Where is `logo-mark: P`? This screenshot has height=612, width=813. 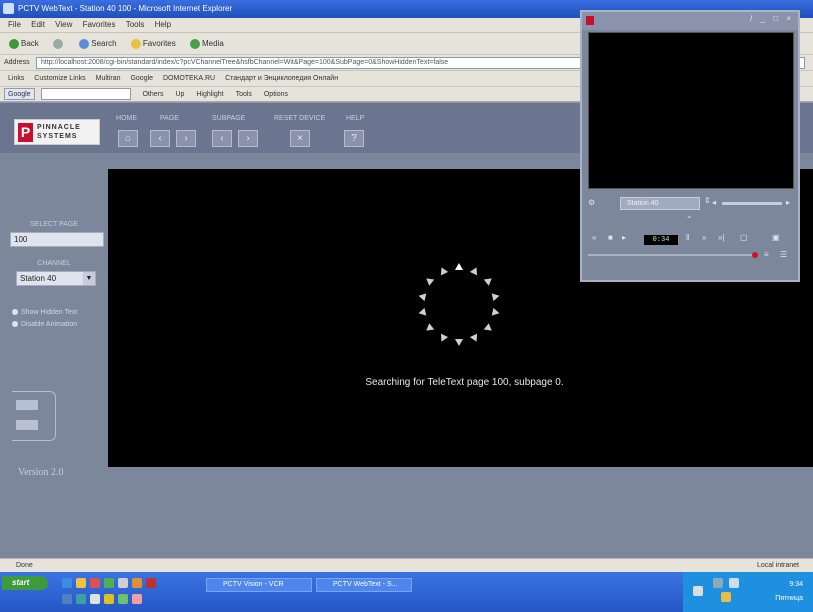 logo-mark: P is located at coordinates (25, 132).